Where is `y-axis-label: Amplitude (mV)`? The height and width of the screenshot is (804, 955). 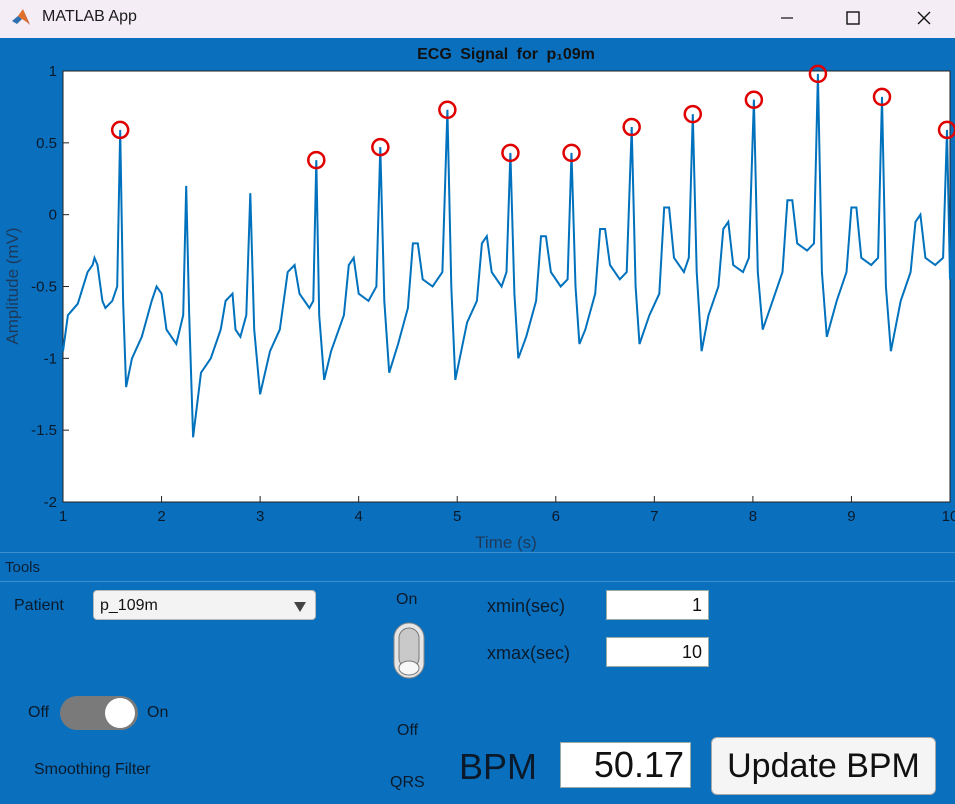
y-axis-label: Amplitude (mV) is located at coordinates (12, 285).